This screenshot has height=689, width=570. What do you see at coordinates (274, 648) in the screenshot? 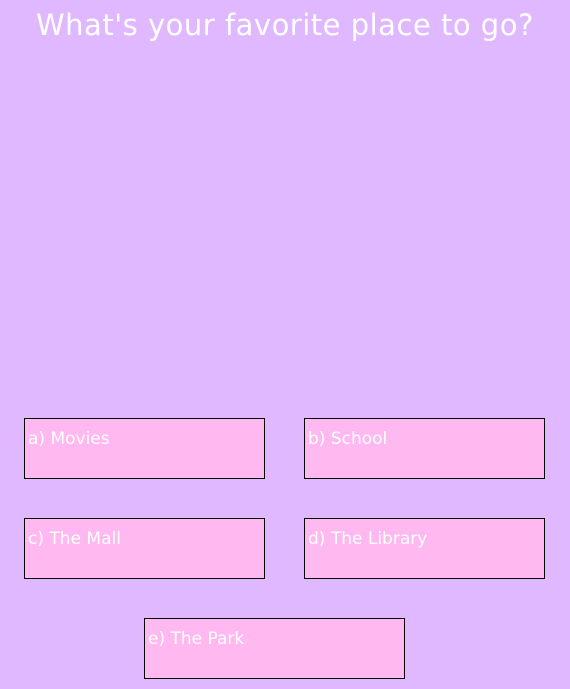
I see `answer-option-e: e) The Park` at bounding box center [274, 648].